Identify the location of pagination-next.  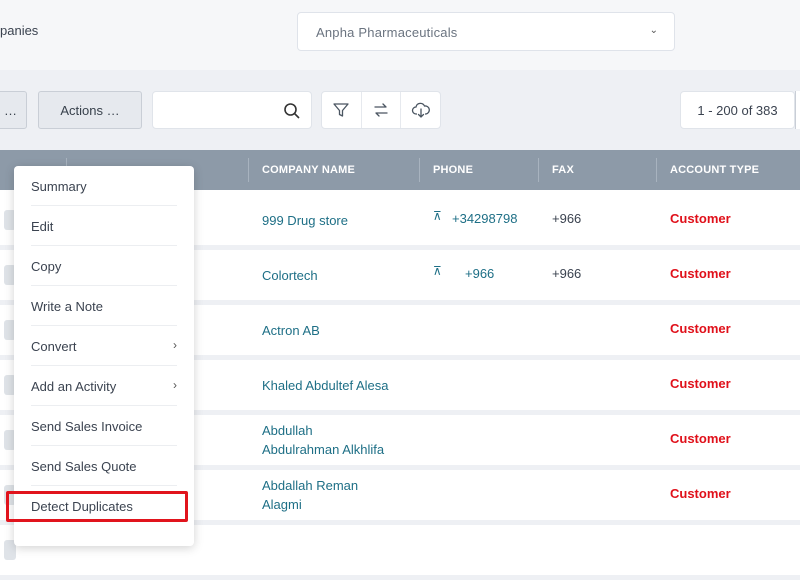
(797, 110).